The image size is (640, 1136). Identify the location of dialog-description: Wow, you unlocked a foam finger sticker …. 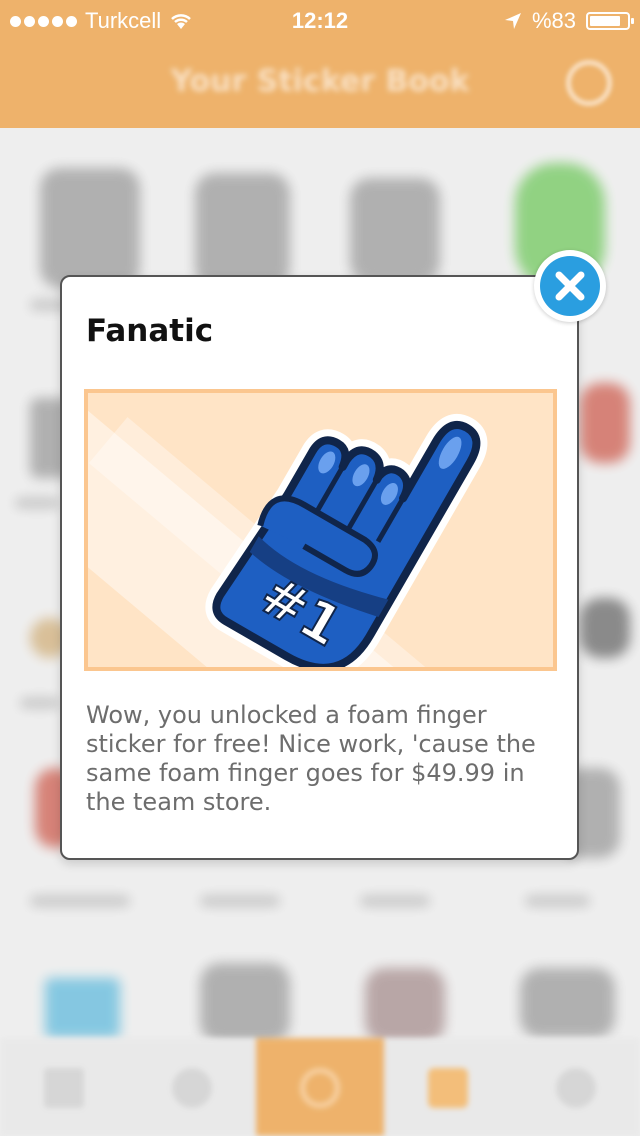
(311, 758).